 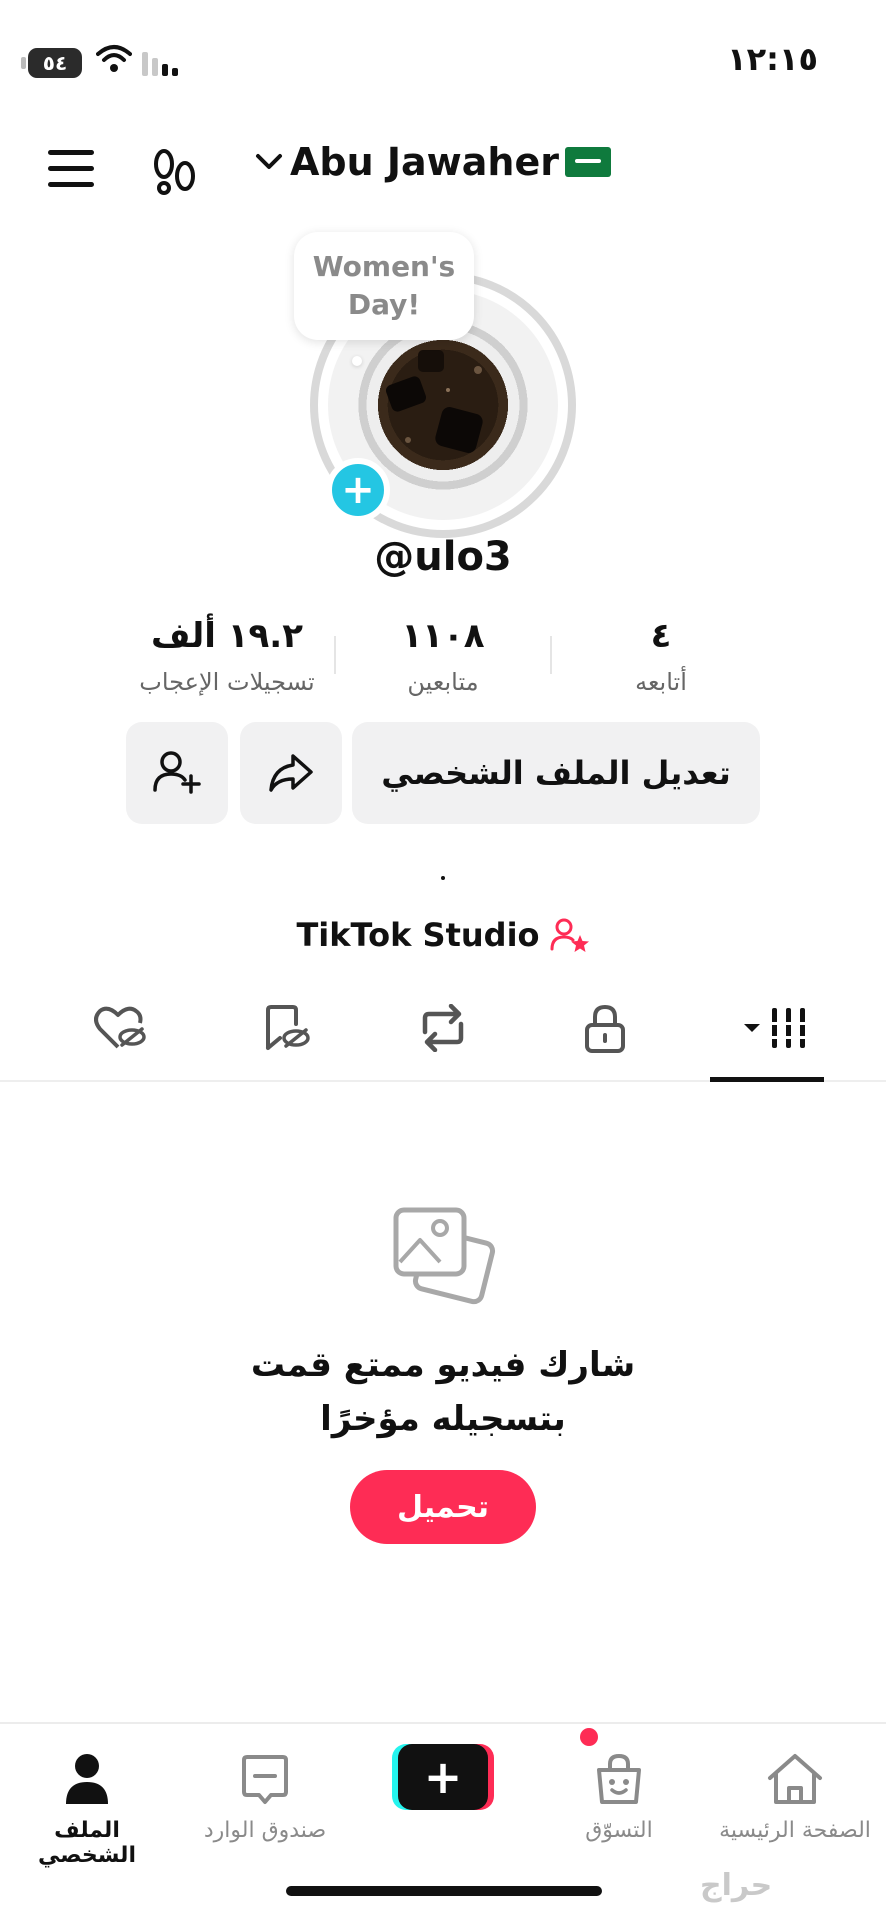 What do you see at coordinates (160, 64) in the screenshot?
I see `signal-icon` at bounding box center [160, 64].